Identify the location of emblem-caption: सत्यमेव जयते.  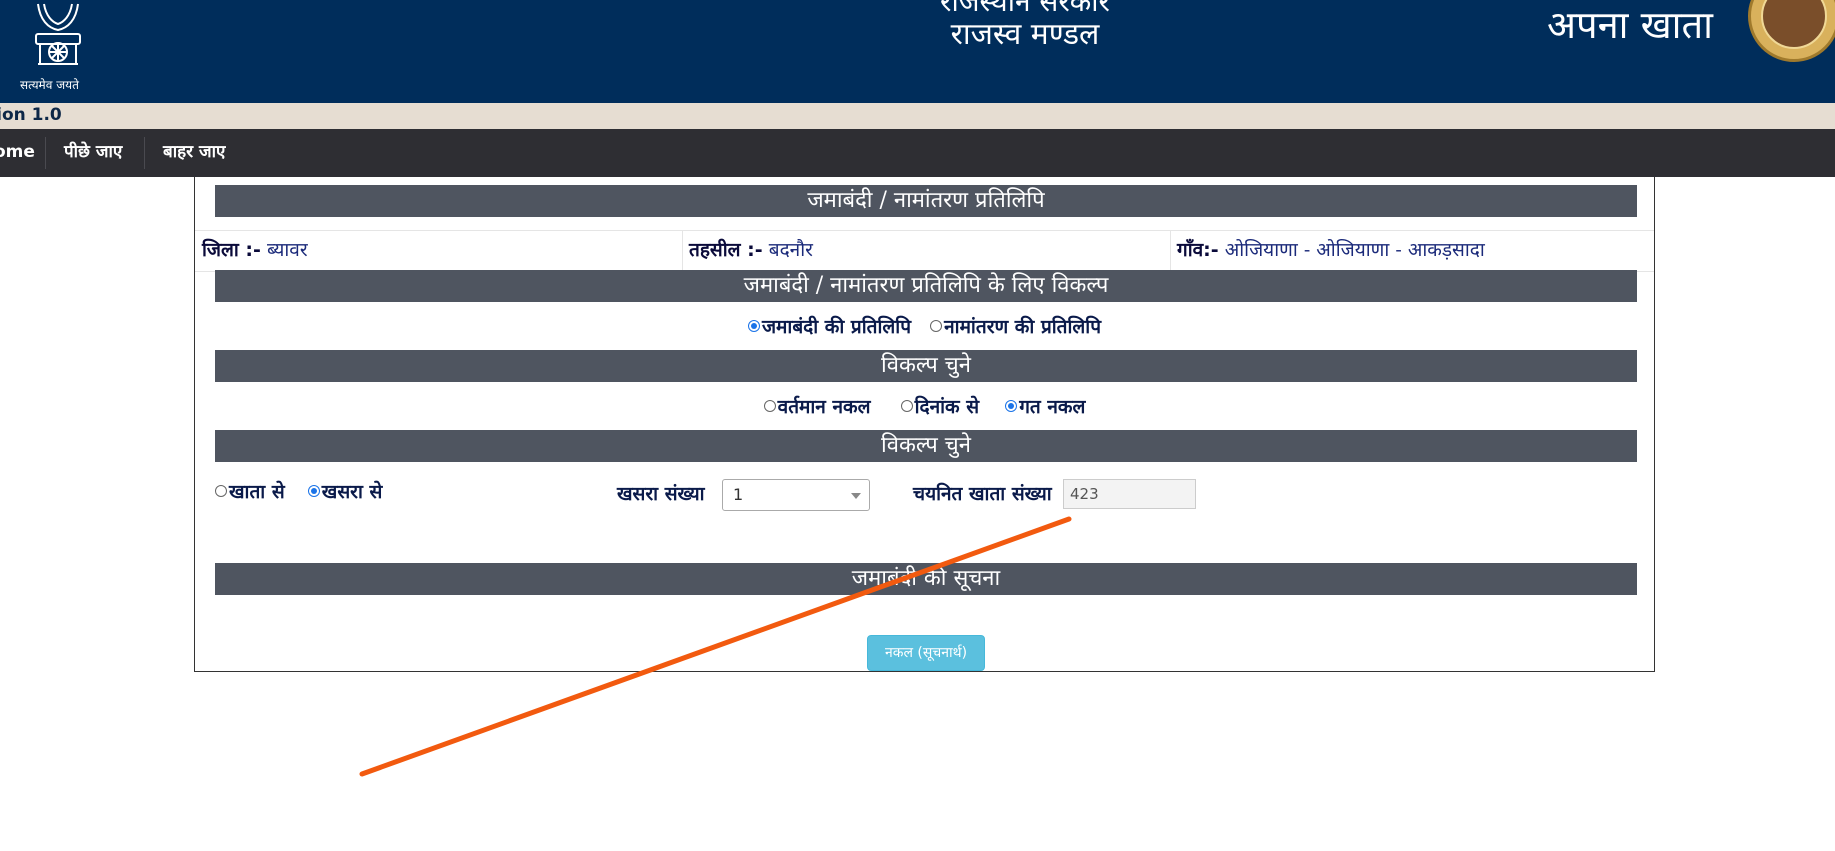
(49, 85).